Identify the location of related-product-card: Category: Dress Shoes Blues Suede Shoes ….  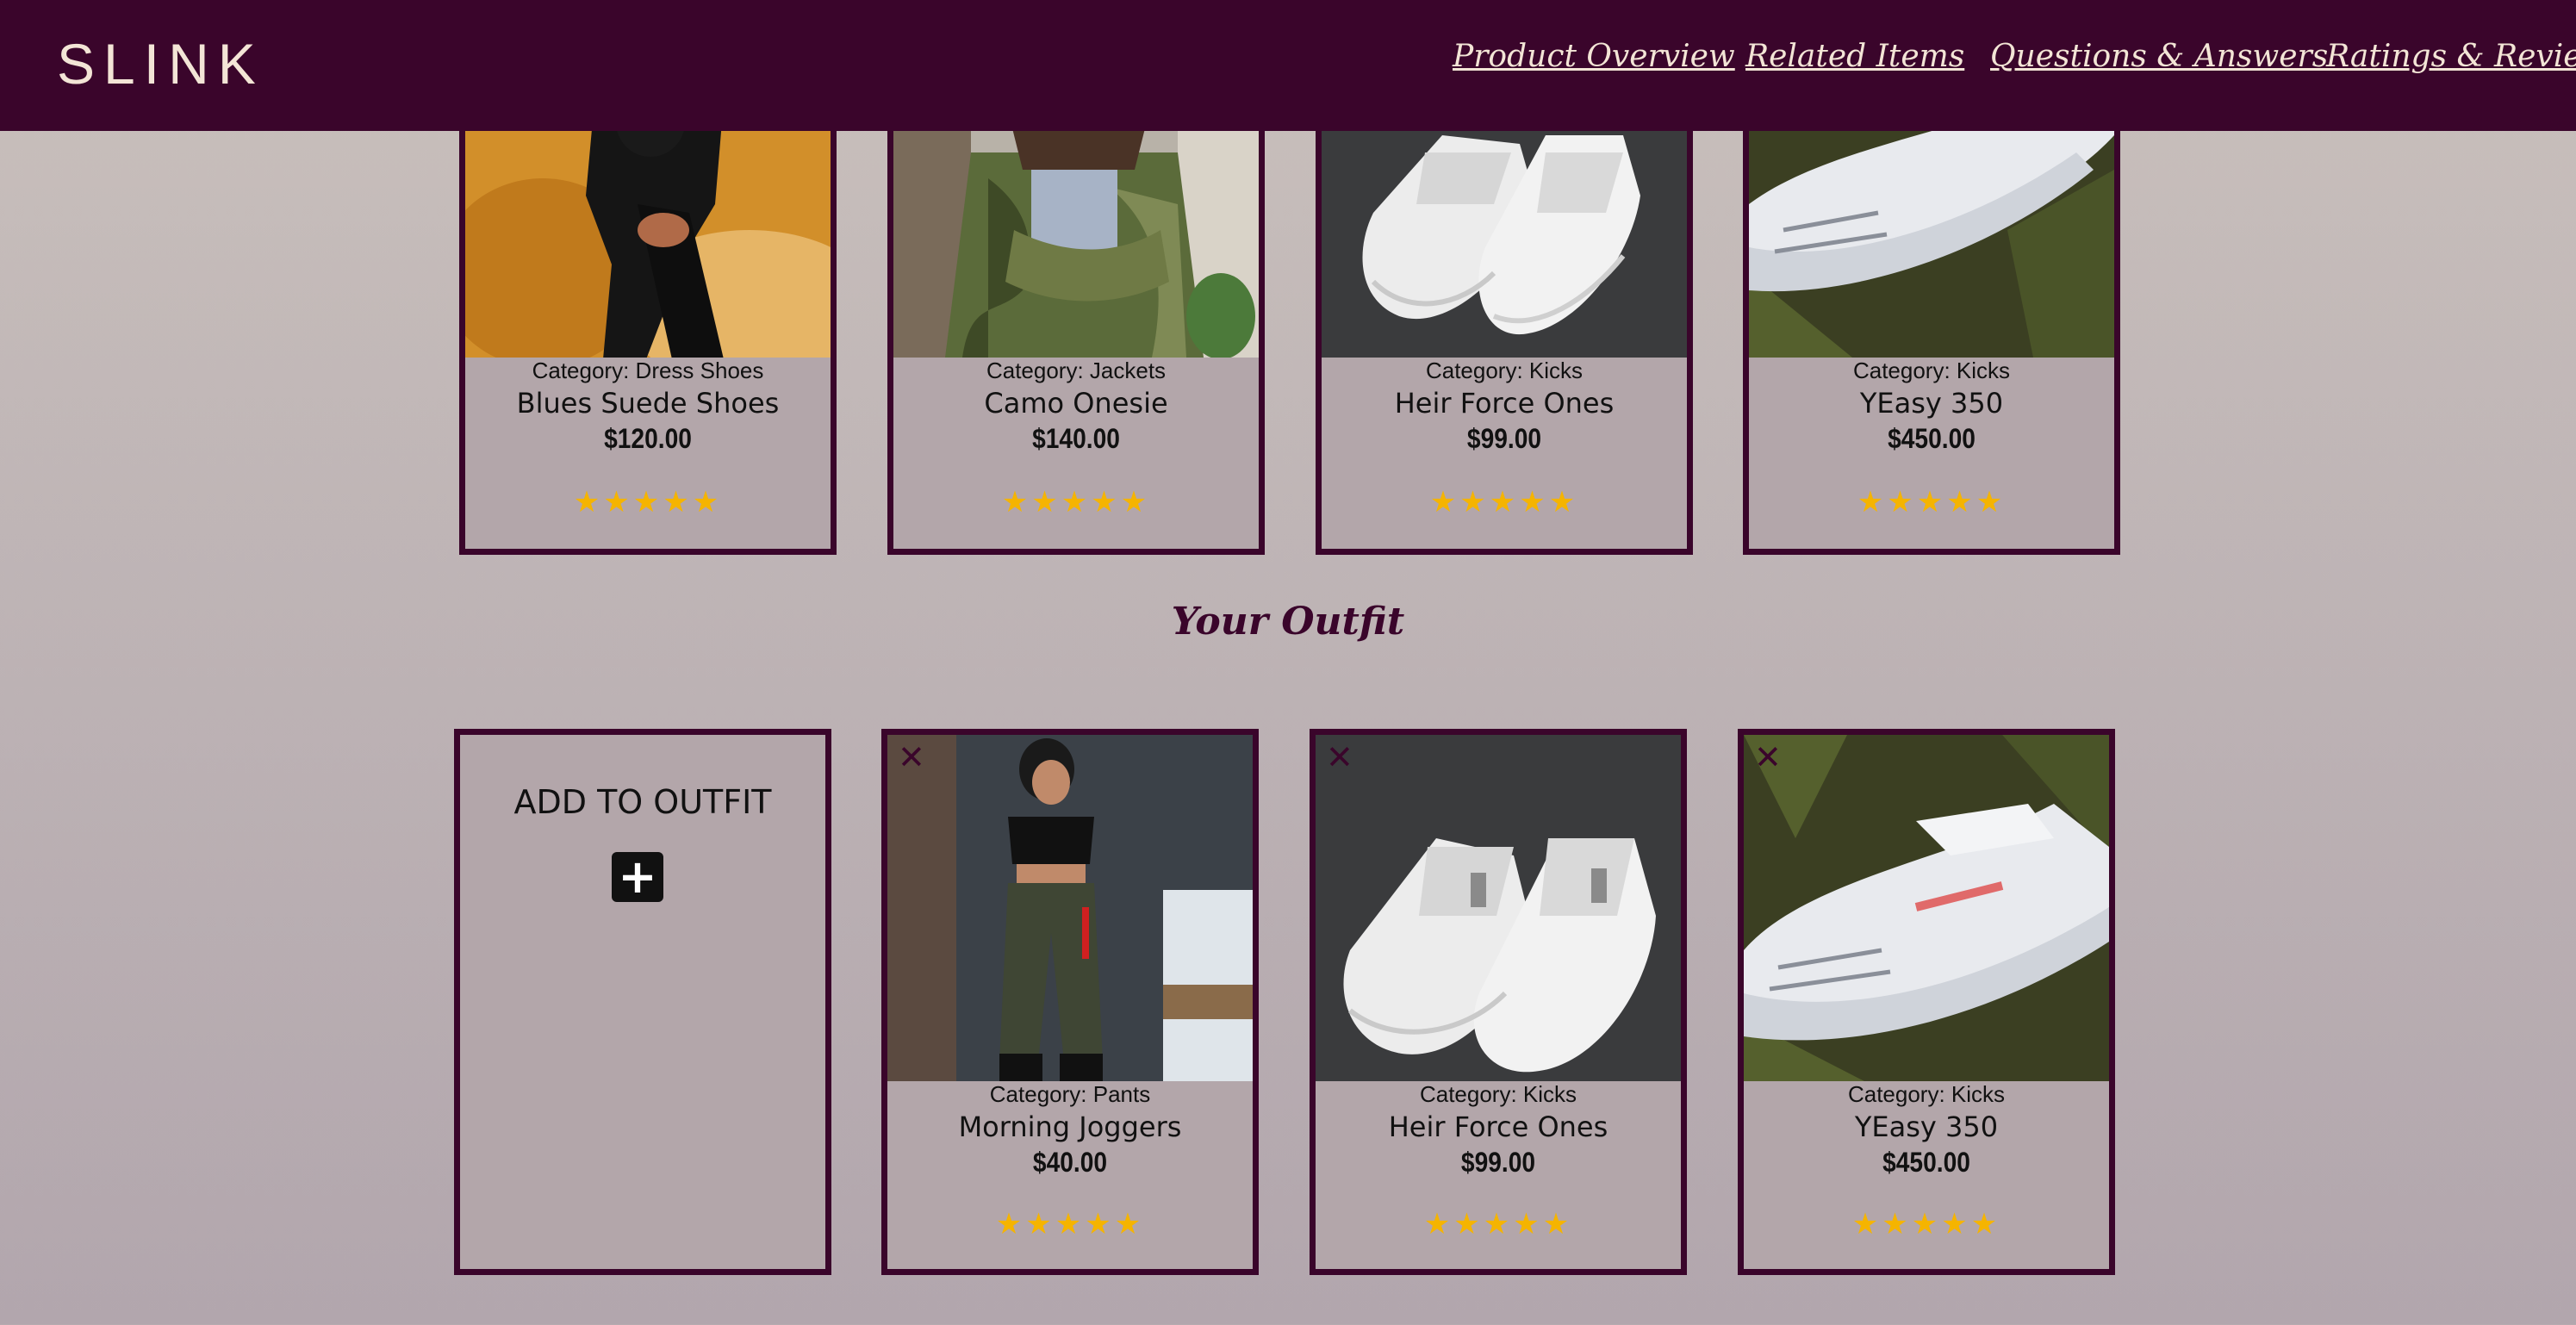
(648, 325).